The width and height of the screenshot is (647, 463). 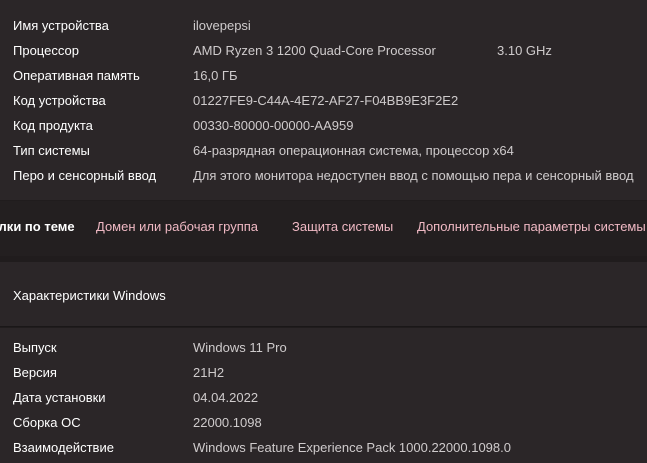 What do you see at coordinates (59, 100) in the screenshot?
I see `spec-label: Код устройства` at bounding box center [59, 100].